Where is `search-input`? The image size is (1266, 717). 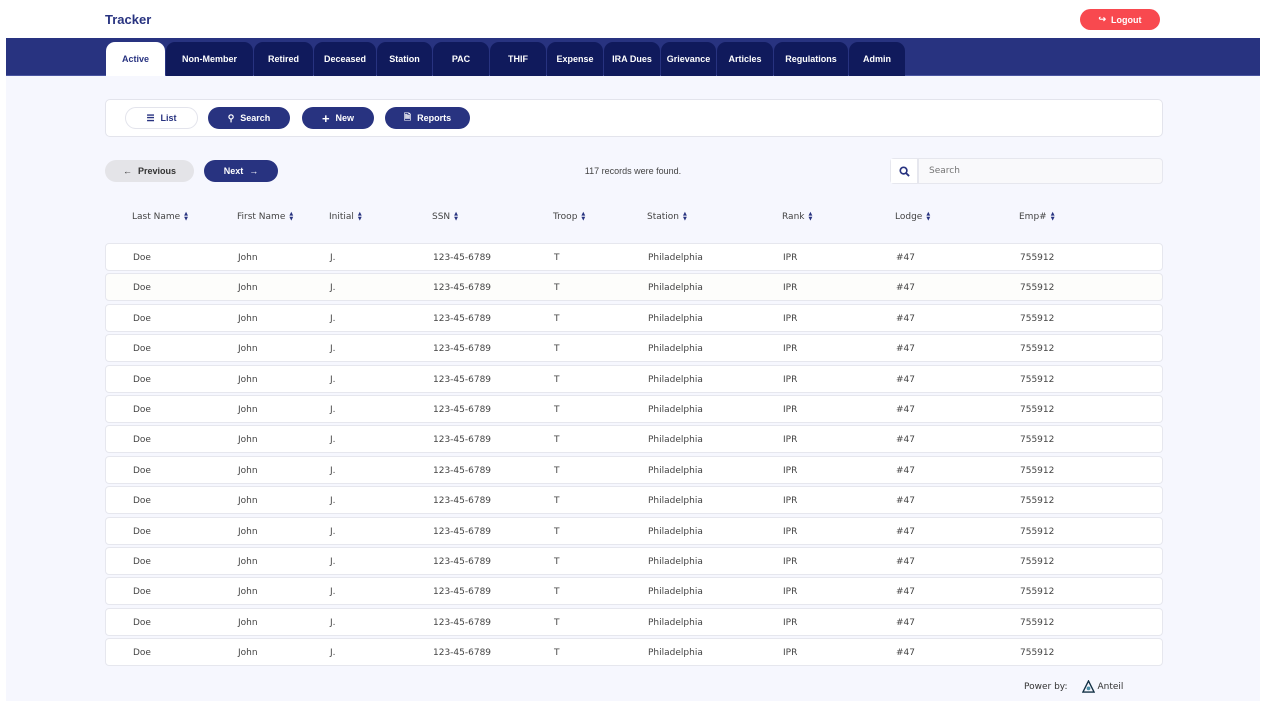
search-input is located at coordinates (1040, 171).